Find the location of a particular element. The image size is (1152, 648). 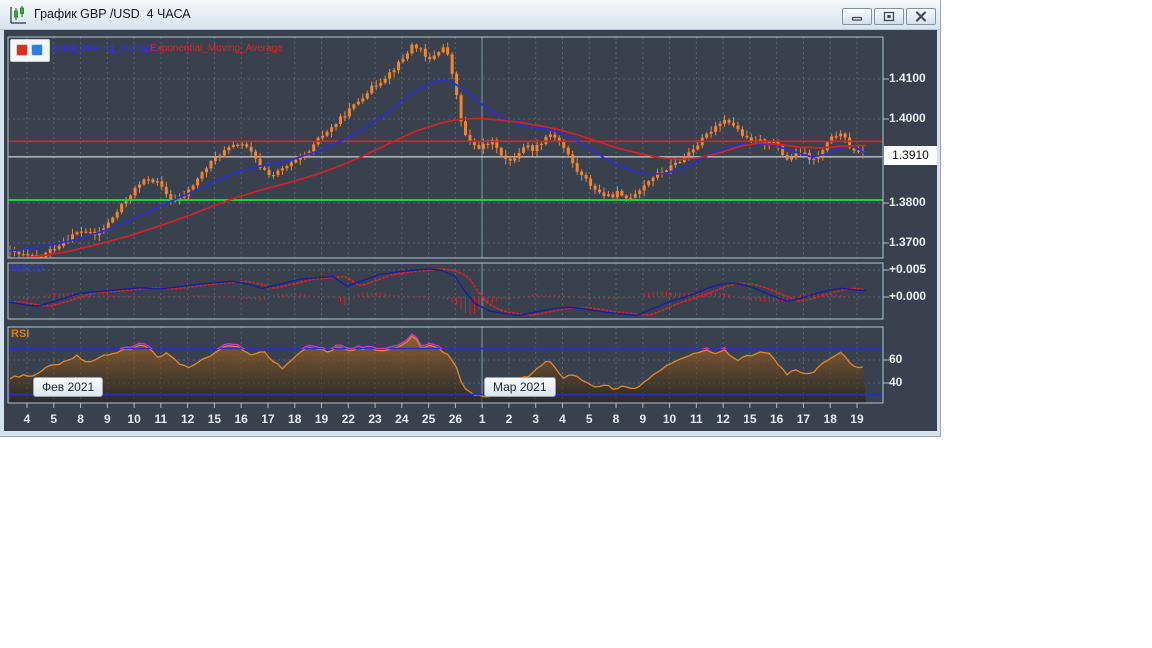

close-button is located at coordinates (921, 16).